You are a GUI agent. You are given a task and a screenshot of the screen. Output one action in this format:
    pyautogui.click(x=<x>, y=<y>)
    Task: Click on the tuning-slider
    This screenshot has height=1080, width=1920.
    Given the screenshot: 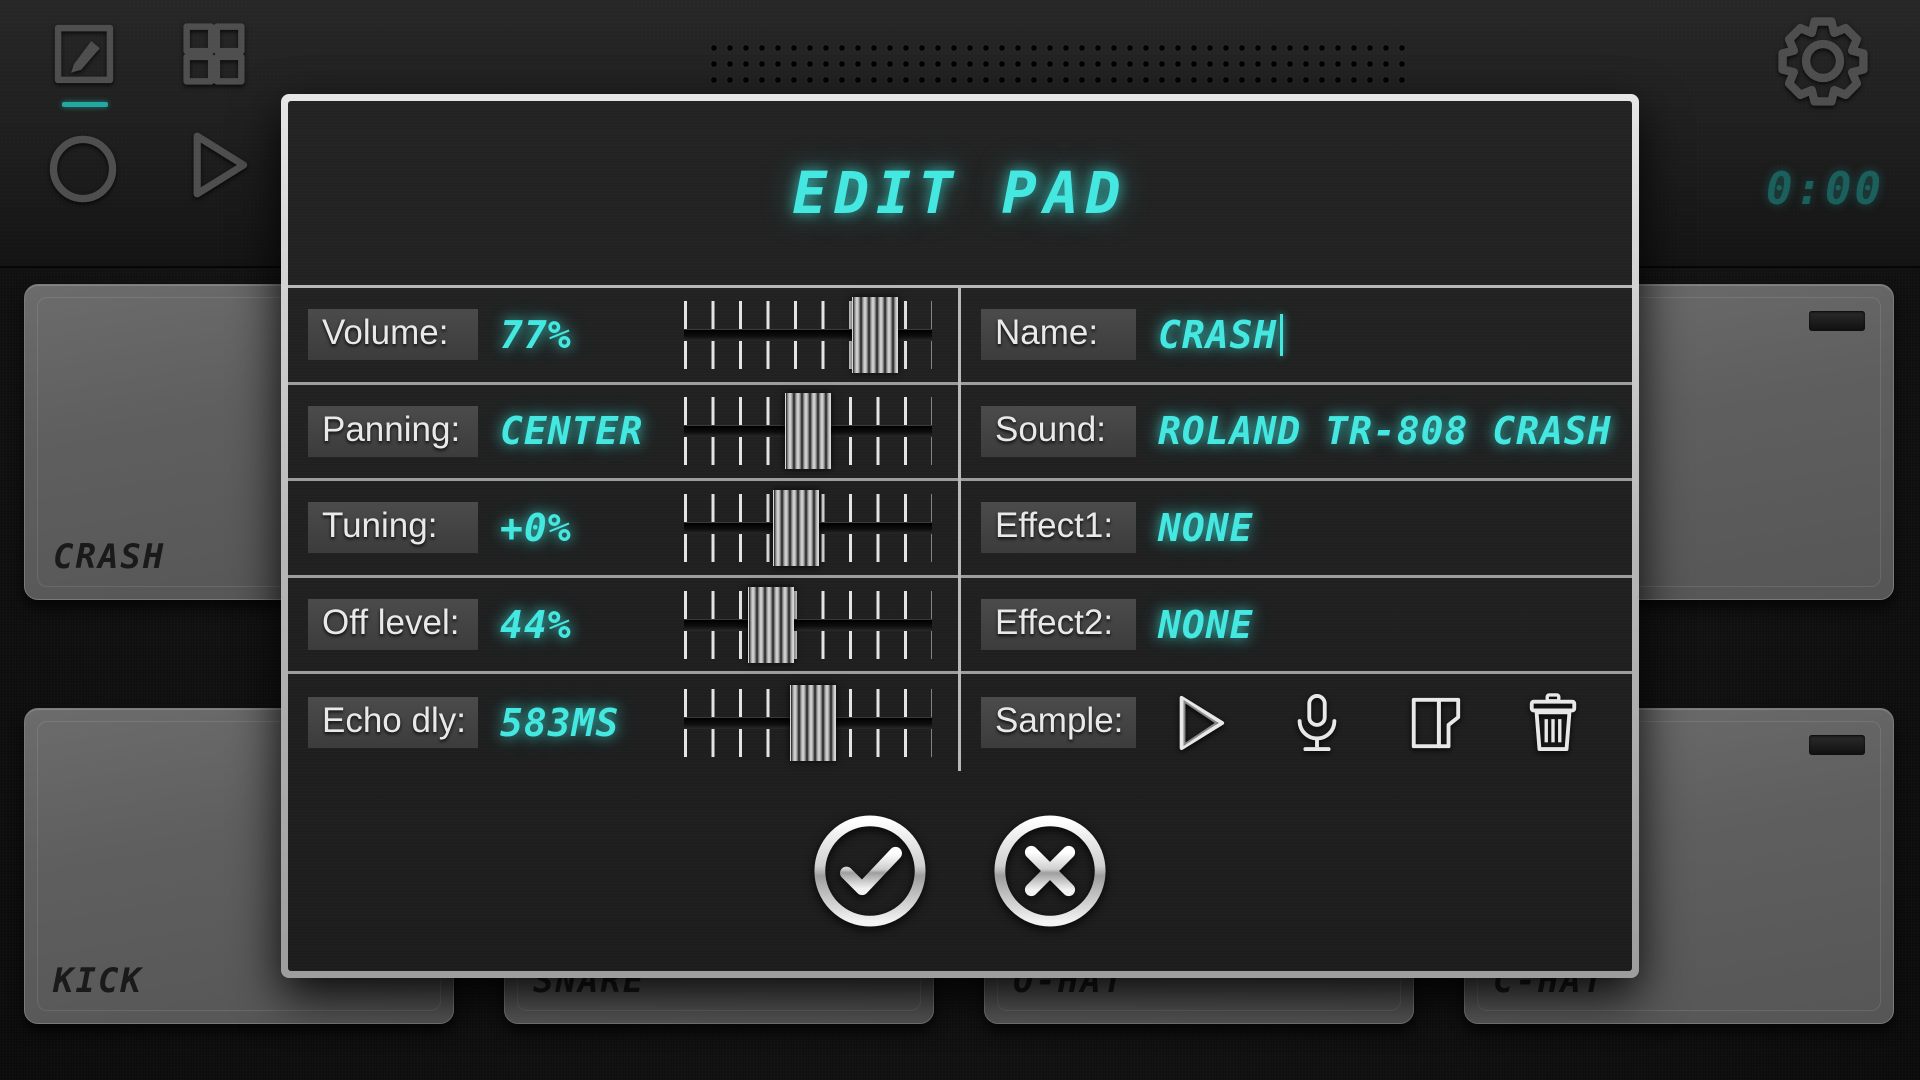 What is the action you would take?
    pyautogui.click(x=808, y=527)
    